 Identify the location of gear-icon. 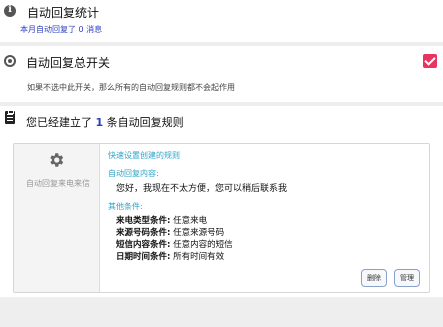
(57, 160).